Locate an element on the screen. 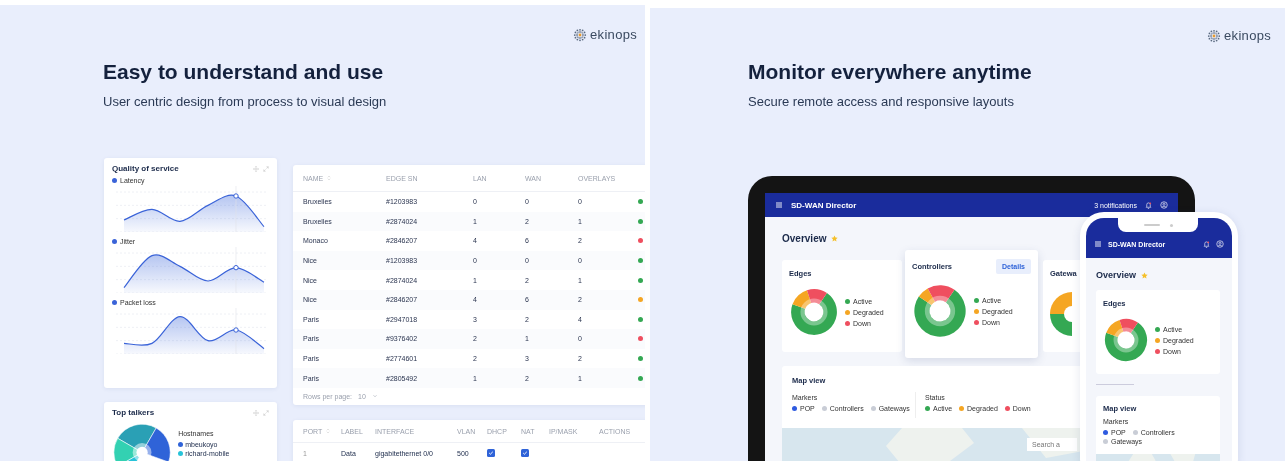 The width and height of the screenshot is (1285, 461). card-title: Top talkers is located at coordinates (133, 412).